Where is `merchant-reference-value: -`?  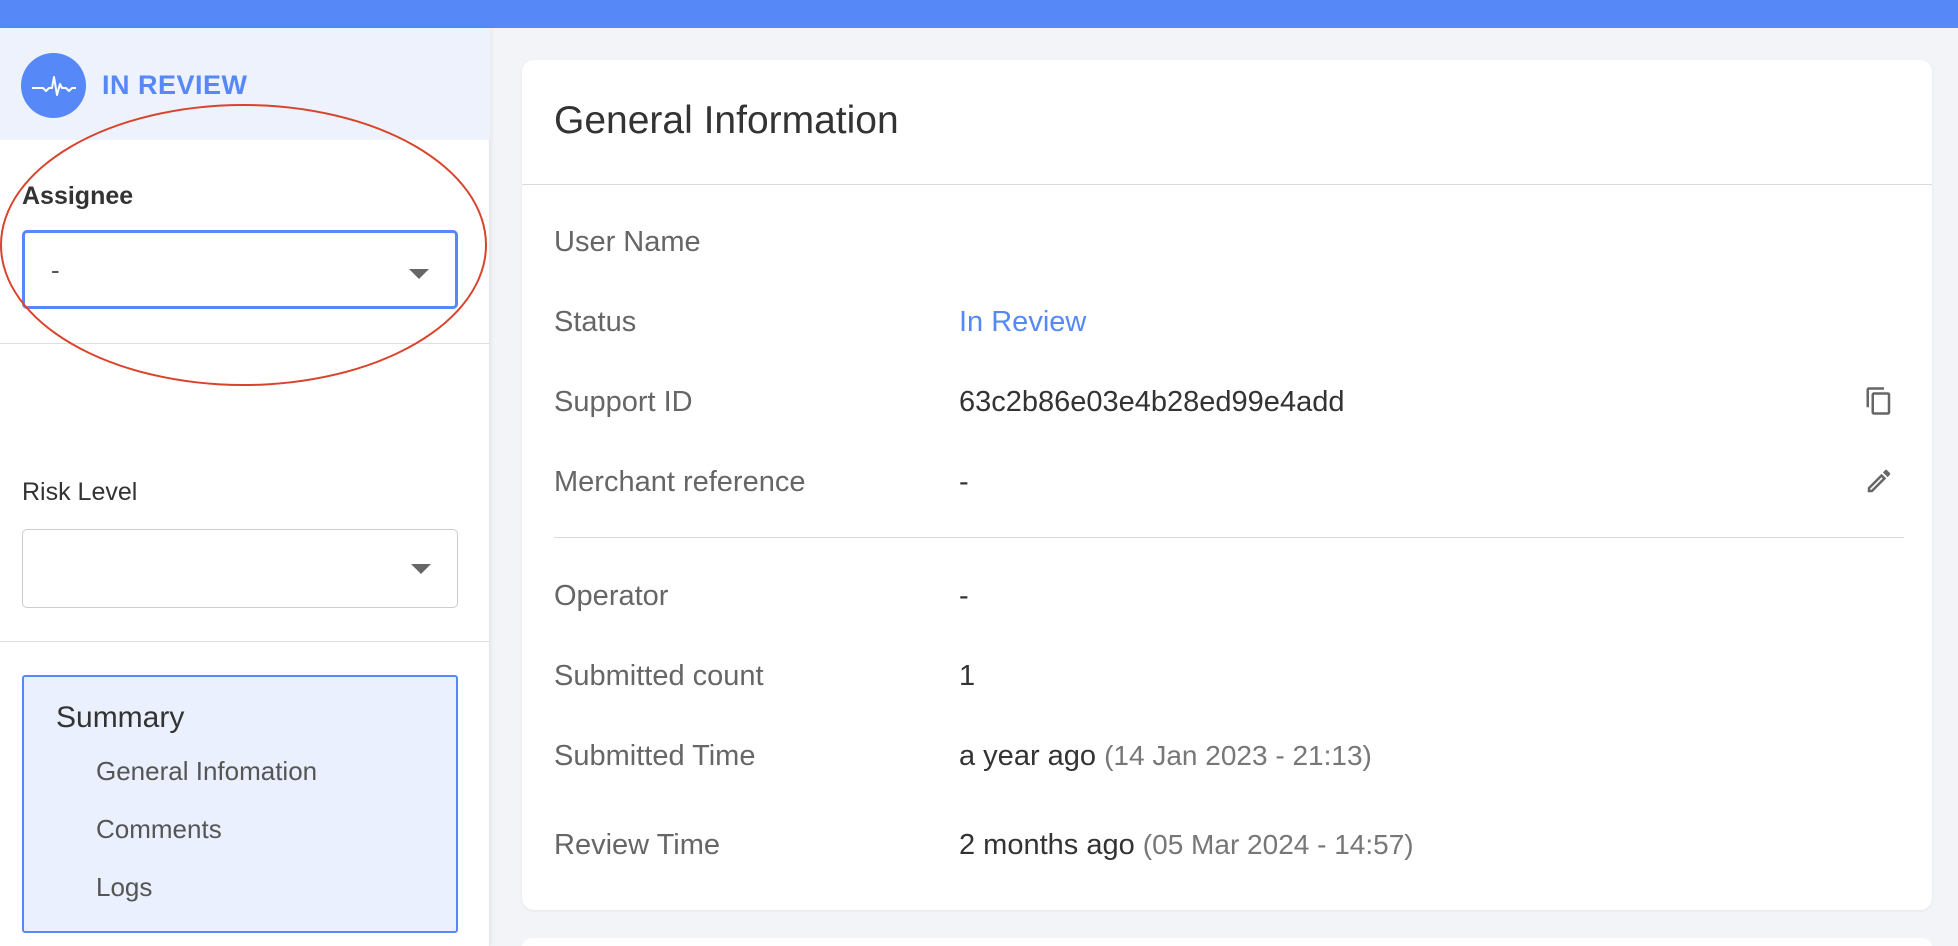
merchant-reference-value: - is located at coordinates (964, 482).